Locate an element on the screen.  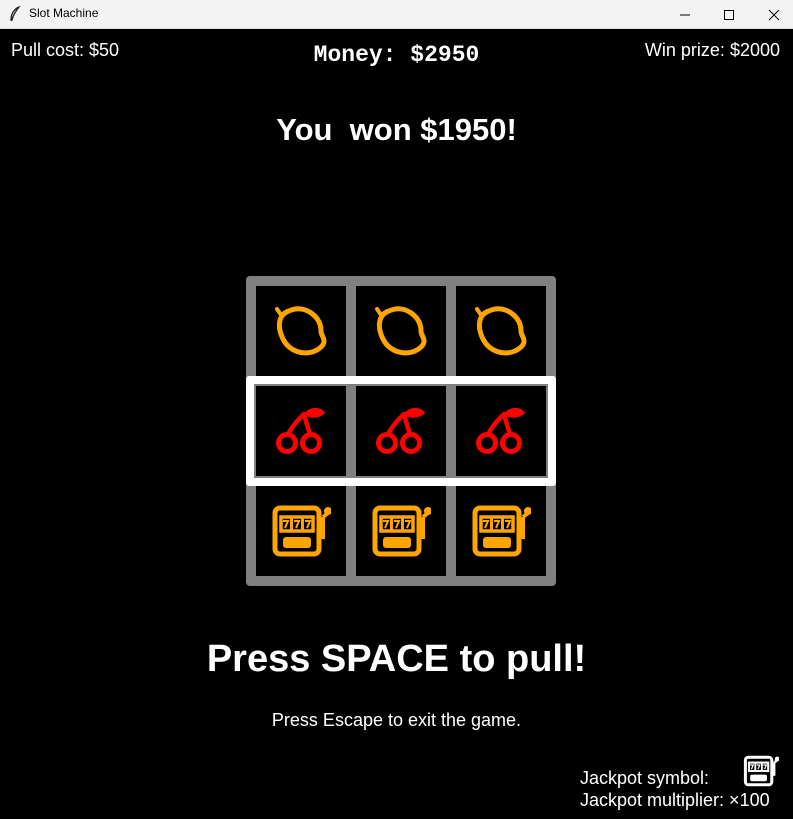
feather-icon is located at coordinates (15, 14).